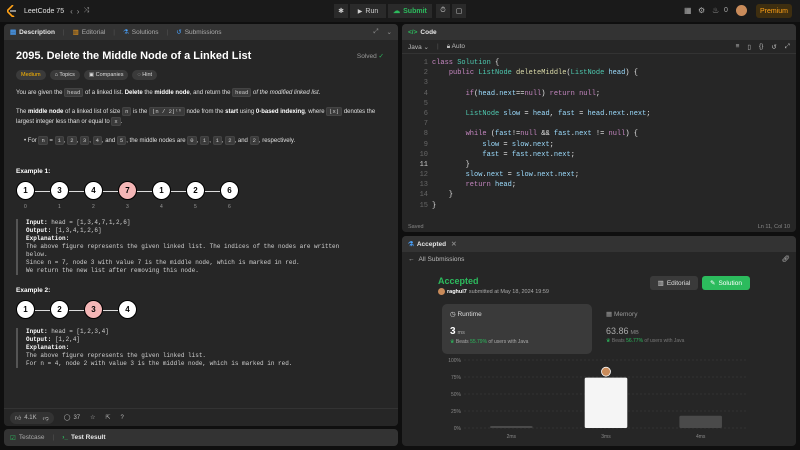 This screenshot has width=800, height=450. Describe the element at coordinates (425, 93) in the screenshot. I see `line-number: 4` at that location.